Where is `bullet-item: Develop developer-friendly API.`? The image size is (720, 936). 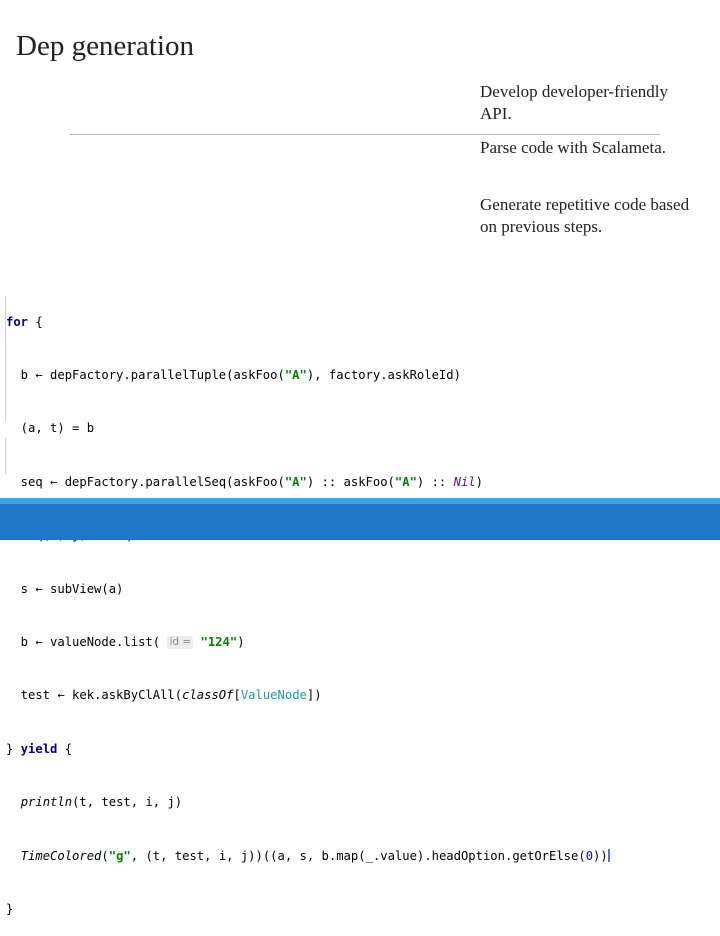
bullet-item: Develop developer-friendly API. is located at coordinates (574, 102).